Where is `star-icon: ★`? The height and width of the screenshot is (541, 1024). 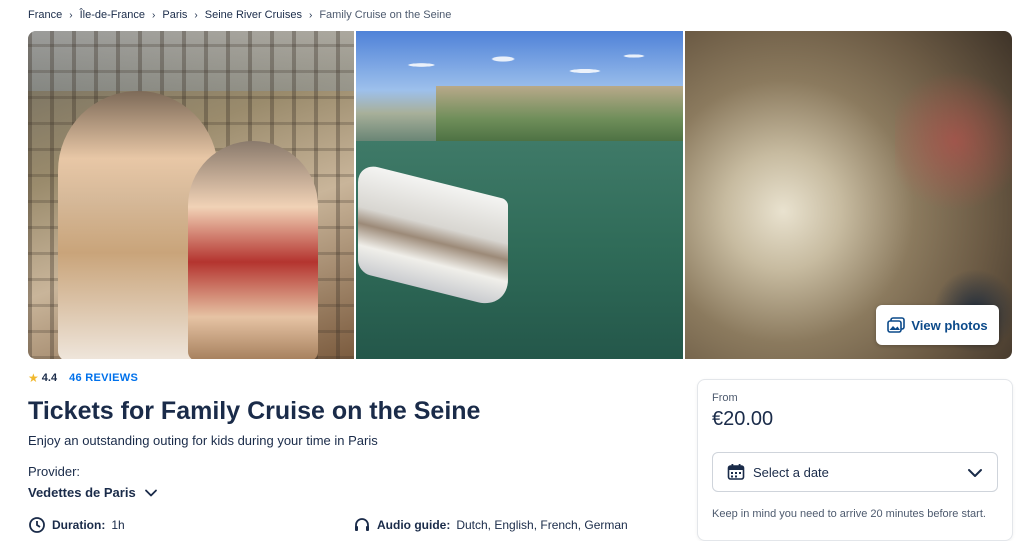
star-icon: ★ is located at coordinates (33, 378).